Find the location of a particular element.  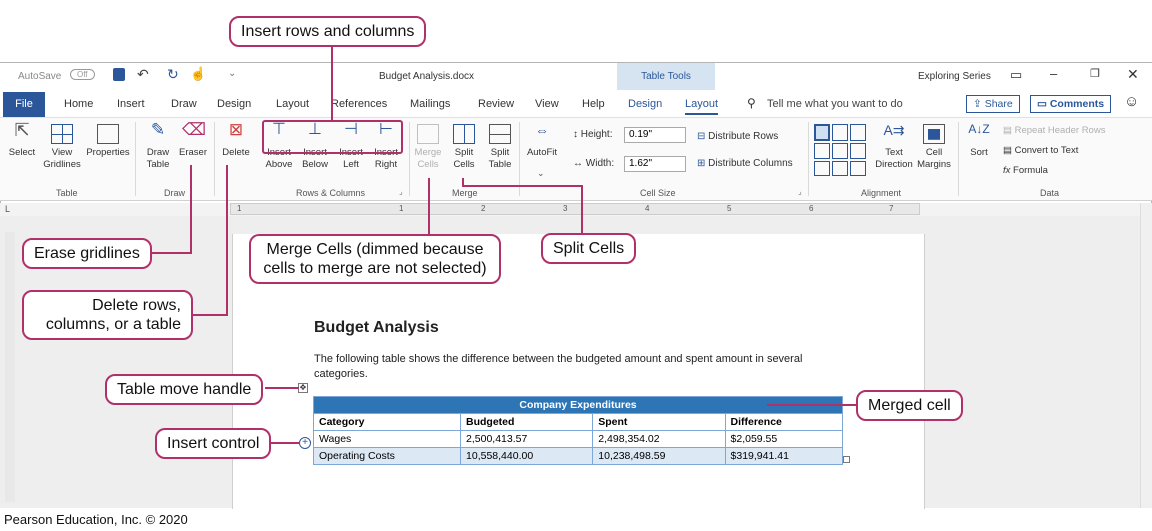

split-table-button: Split Table is located at coordinates (500, 147).